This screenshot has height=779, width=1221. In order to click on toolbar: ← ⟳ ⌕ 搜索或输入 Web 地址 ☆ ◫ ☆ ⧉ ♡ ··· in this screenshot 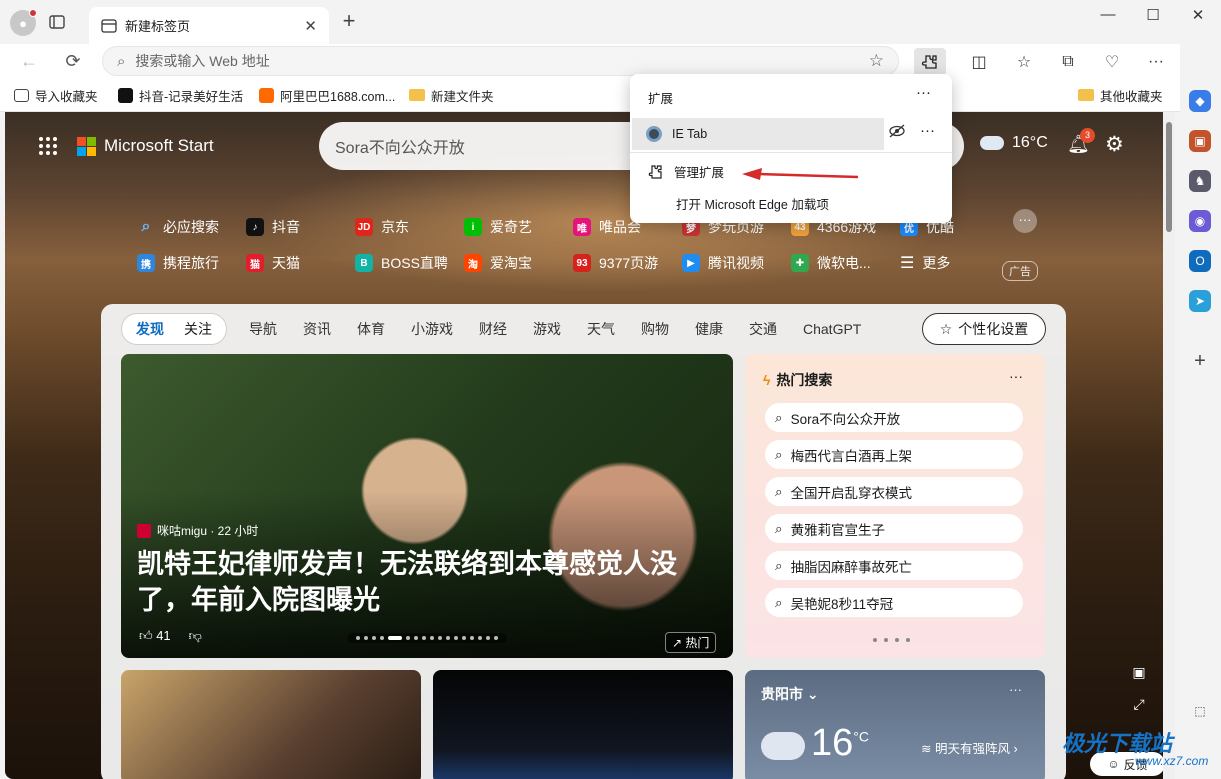, I will do `click(610, 61)`.